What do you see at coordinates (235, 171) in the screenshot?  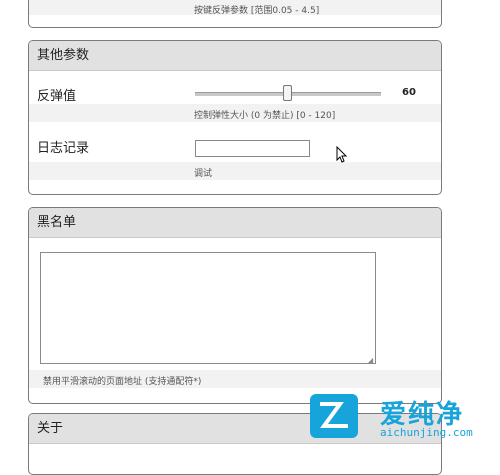 I see `log-hint-band` at bounding box center [235, 171].